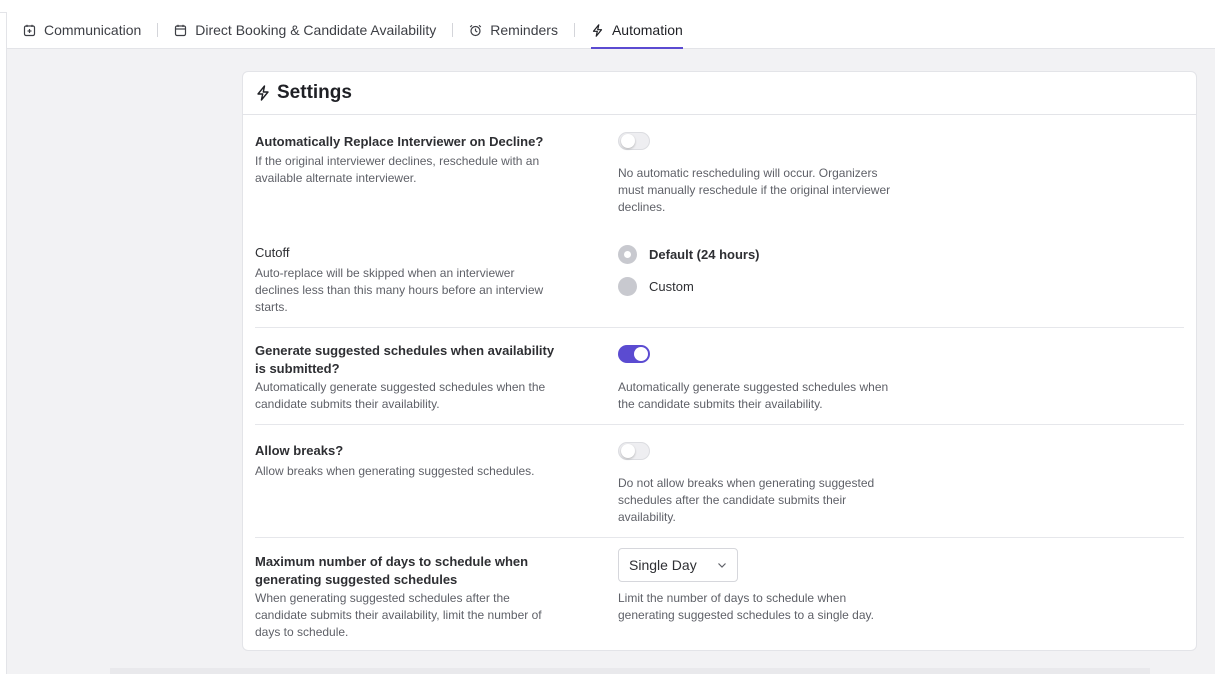  Describe the element at coordinates (475, 30) in the screenshot. I see `alarm-clock-icon` at that location.